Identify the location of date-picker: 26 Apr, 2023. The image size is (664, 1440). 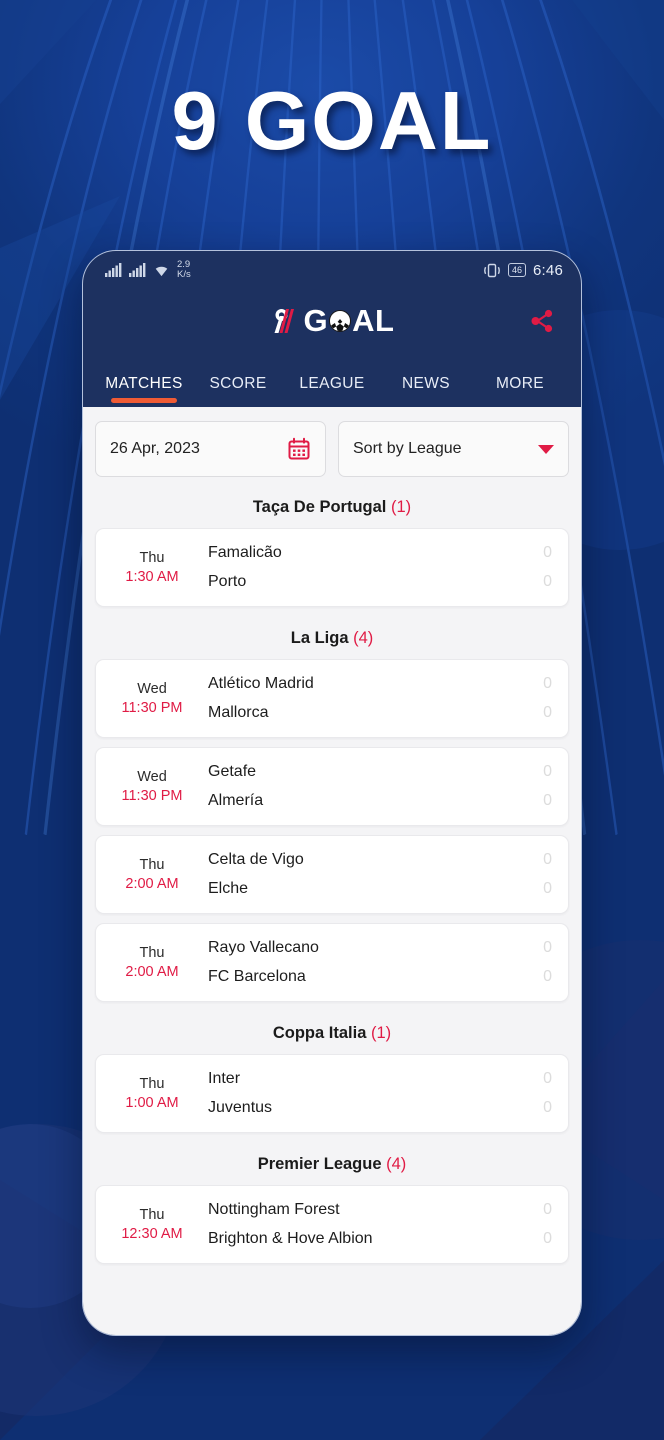
(210, 449).